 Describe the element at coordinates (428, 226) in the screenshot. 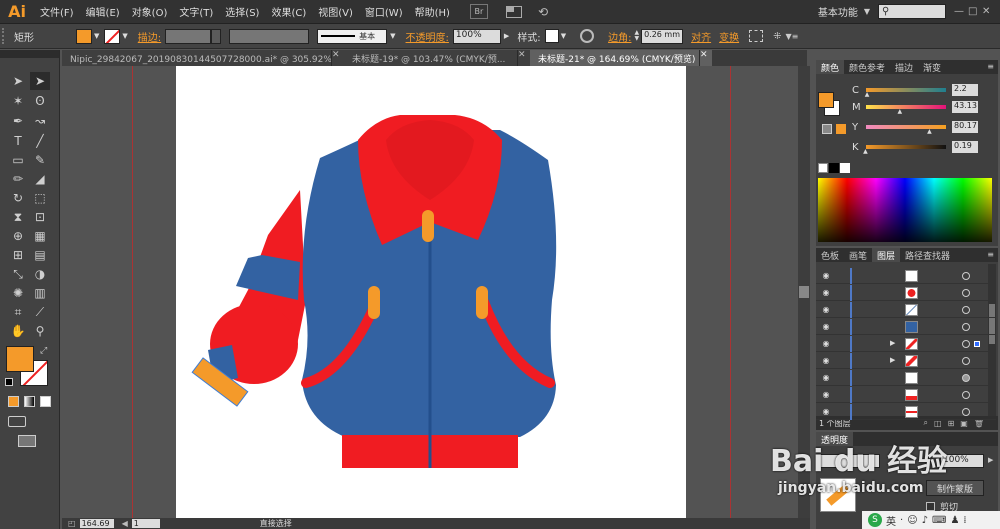

I see `zipper-pull` at that location.